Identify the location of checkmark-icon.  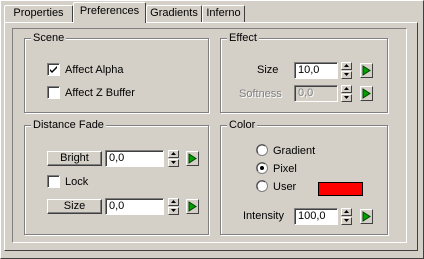
(53, 69).